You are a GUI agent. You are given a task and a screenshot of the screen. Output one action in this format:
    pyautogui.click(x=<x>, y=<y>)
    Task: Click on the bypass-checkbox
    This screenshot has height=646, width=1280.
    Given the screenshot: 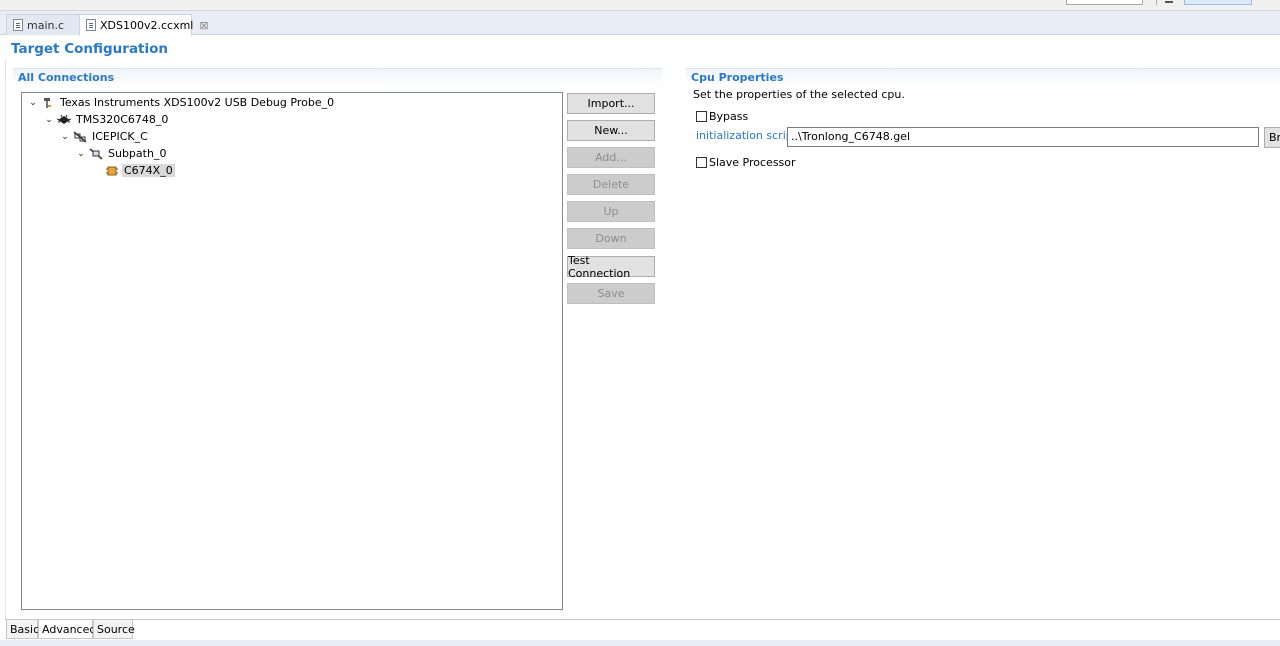 What is the action you would take?
    pyautogui.click(x=701, y=116)
    